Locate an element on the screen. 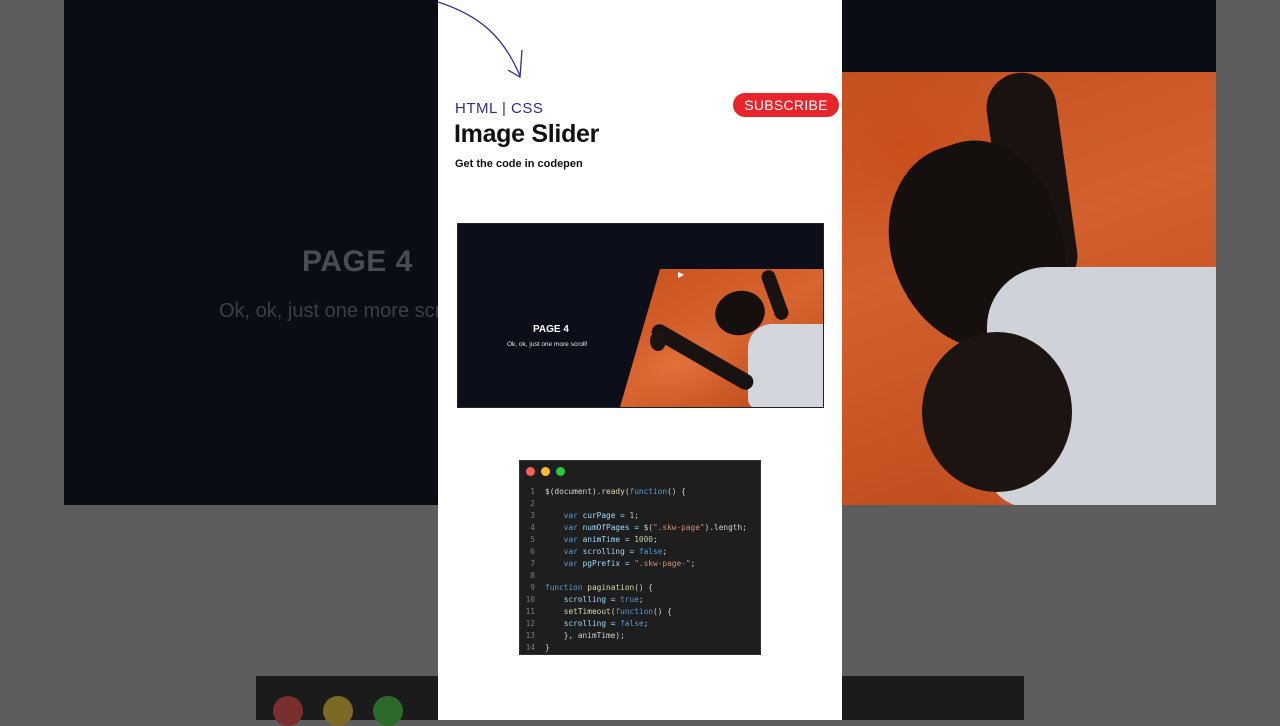 Image resolution: width=1280 pixels, height=726 pixels. line-number: 14 is located at coordinates (530, 647).